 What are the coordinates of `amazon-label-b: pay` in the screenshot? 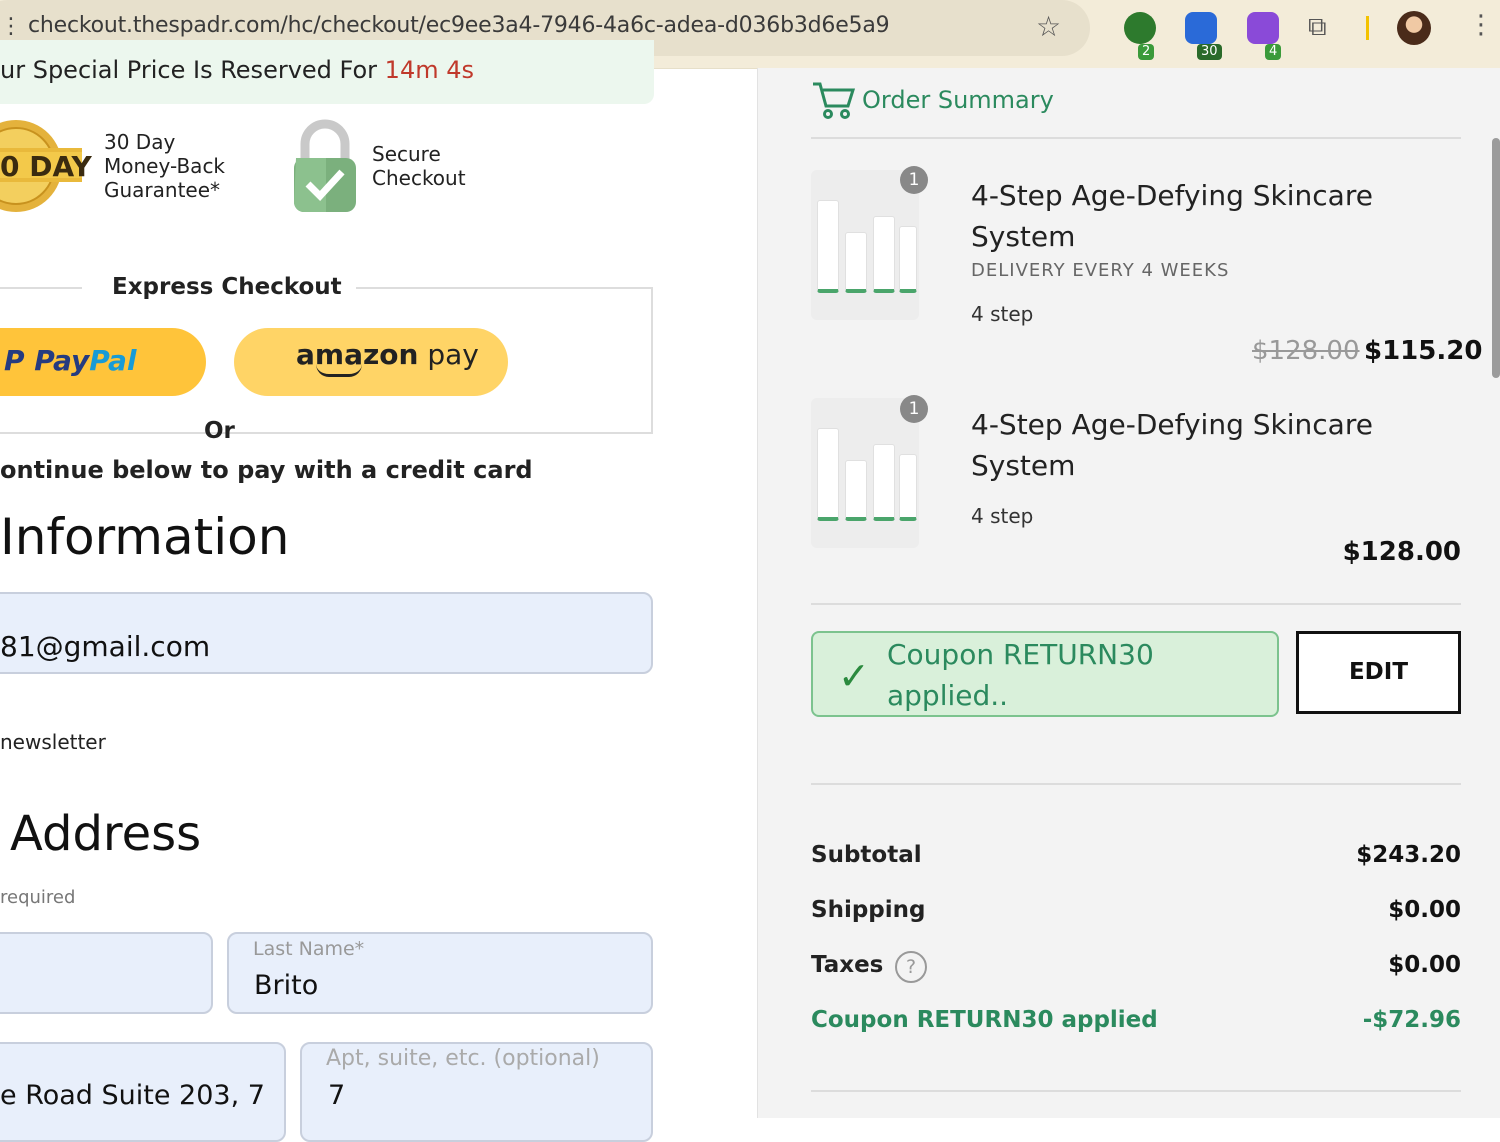 It's located at (448, 354).